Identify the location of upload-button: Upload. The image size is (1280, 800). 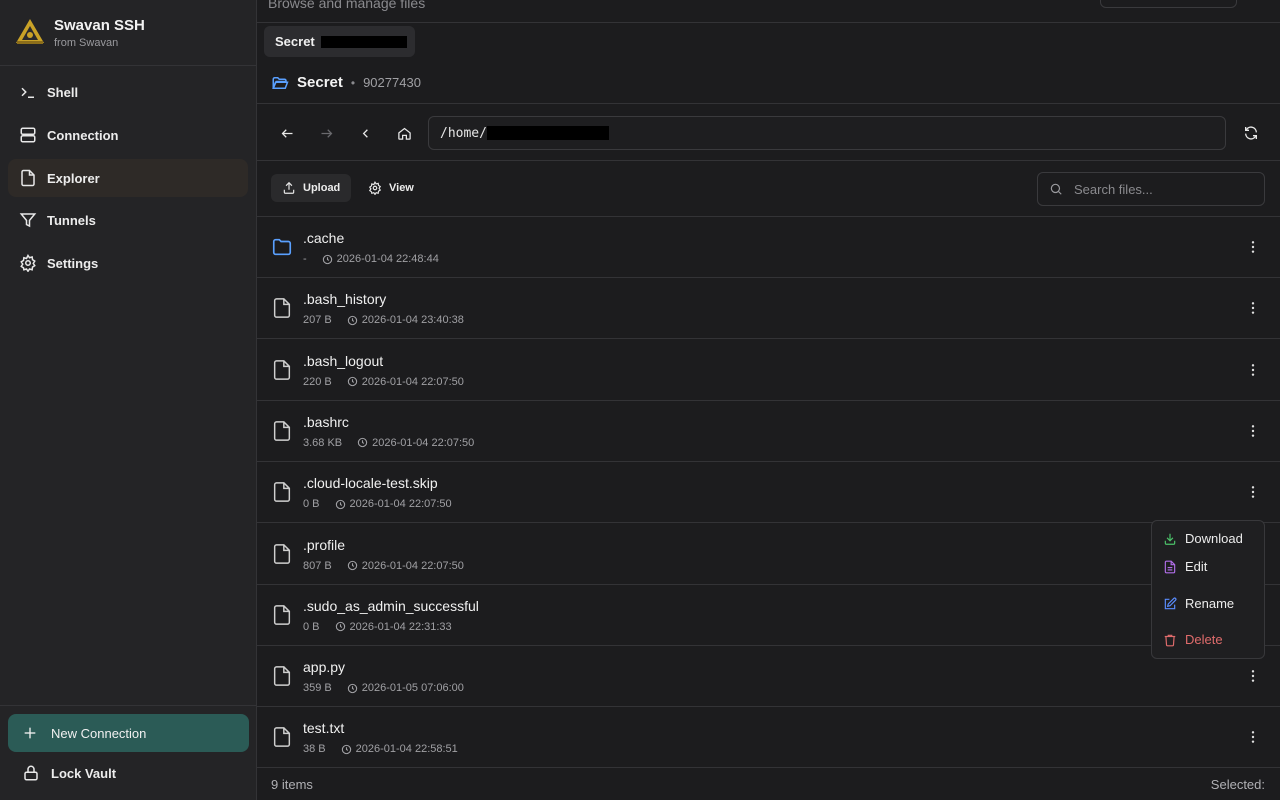
(311, 188).